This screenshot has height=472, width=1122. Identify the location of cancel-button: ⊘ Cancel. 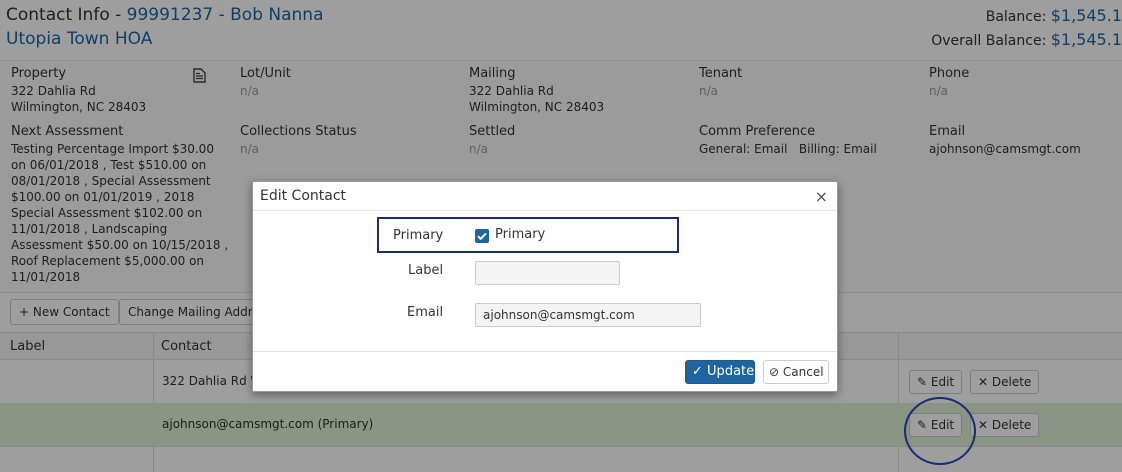
(796, 372).